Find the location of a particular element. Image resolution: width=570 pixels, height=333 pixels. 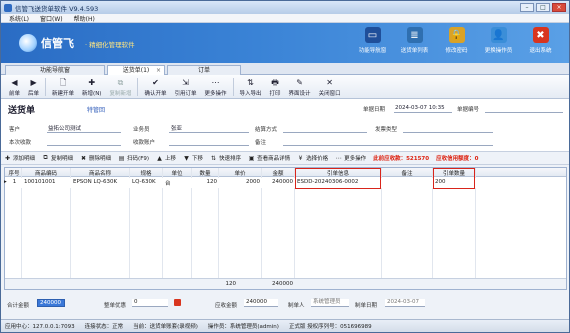

banner-button-exit: ✖ 退出系统 is located at coordinates (540, 40).